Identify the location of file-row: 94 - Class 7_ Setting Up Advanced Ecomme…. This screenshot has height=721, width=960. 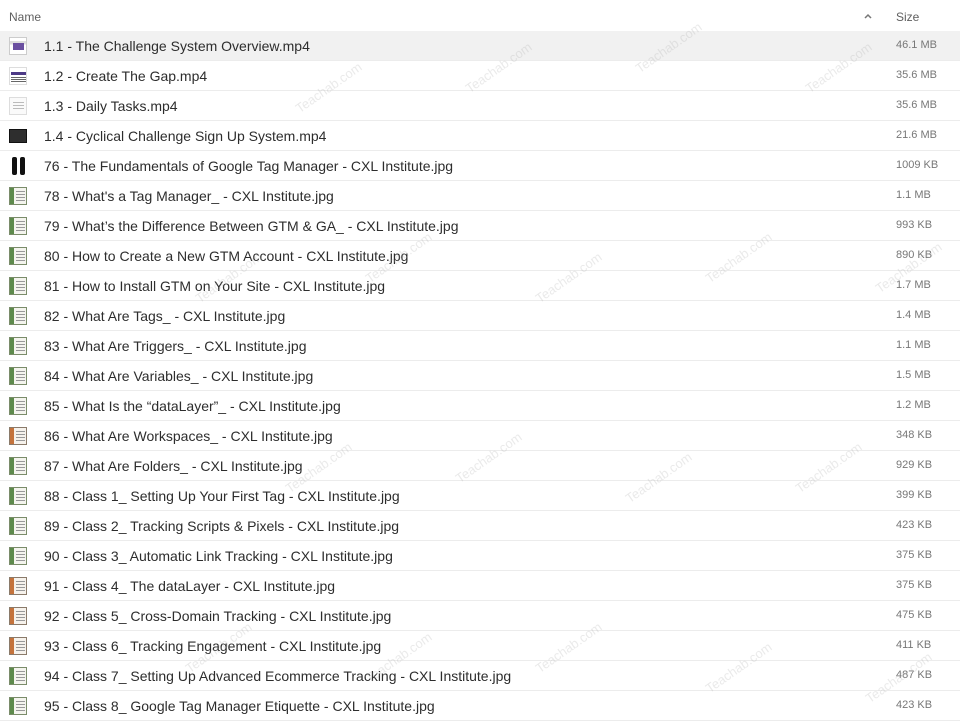
(480, 676).